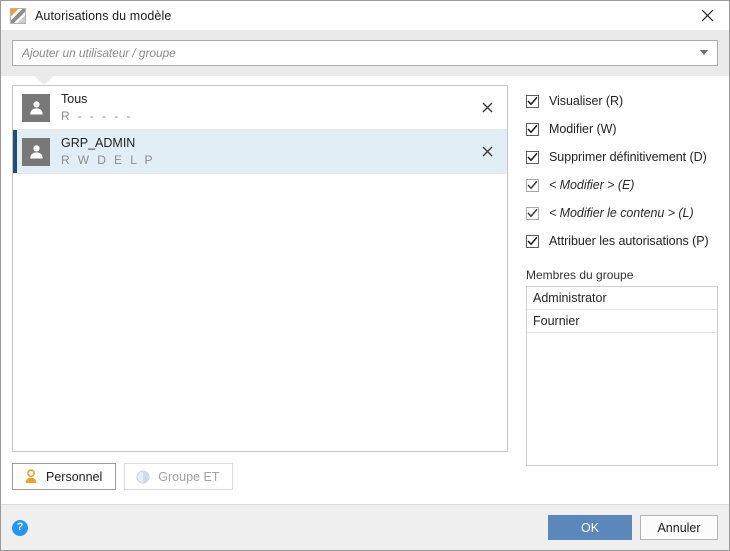 The height and width of the screenshot is (551, 730). I want to click on principal-permission-codes: R W D E L P, so click(108, 159).